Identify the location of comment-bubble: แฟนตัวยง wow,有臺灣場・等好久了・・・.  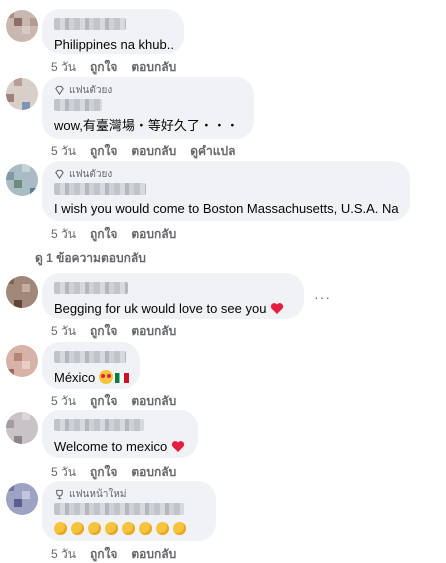
(148, 108).